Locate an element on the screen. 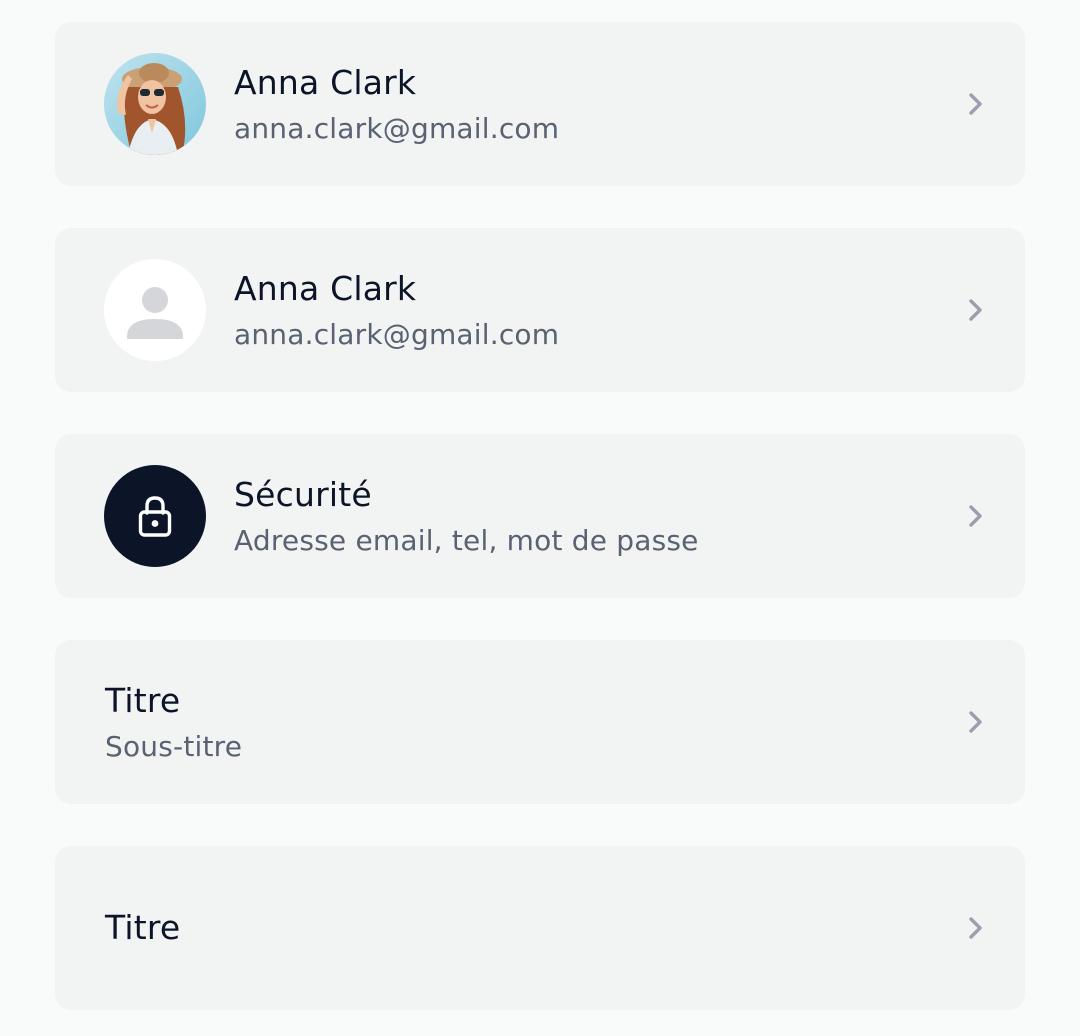 The image size is (1080, 1036). item-subtitle: Adresse email, tel, mot de passe is located at coordinates (466, 540).